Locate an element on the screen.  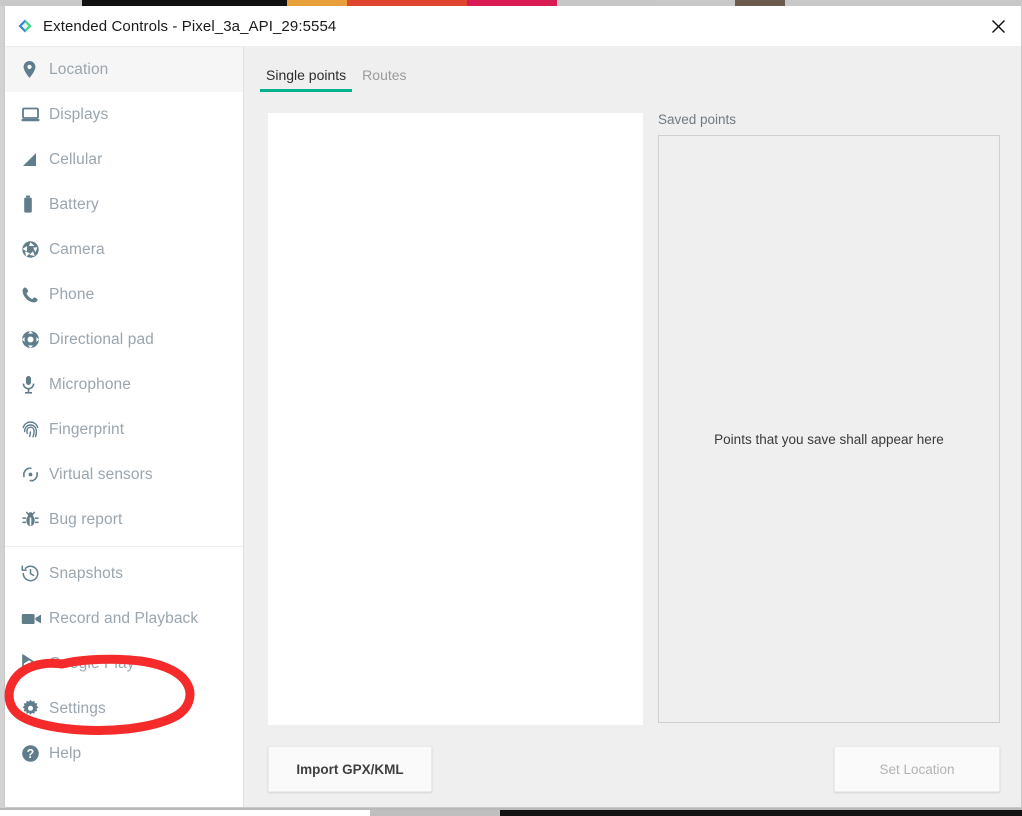
sidebar-item-camera: Camera is located at coordinates (124, 249).